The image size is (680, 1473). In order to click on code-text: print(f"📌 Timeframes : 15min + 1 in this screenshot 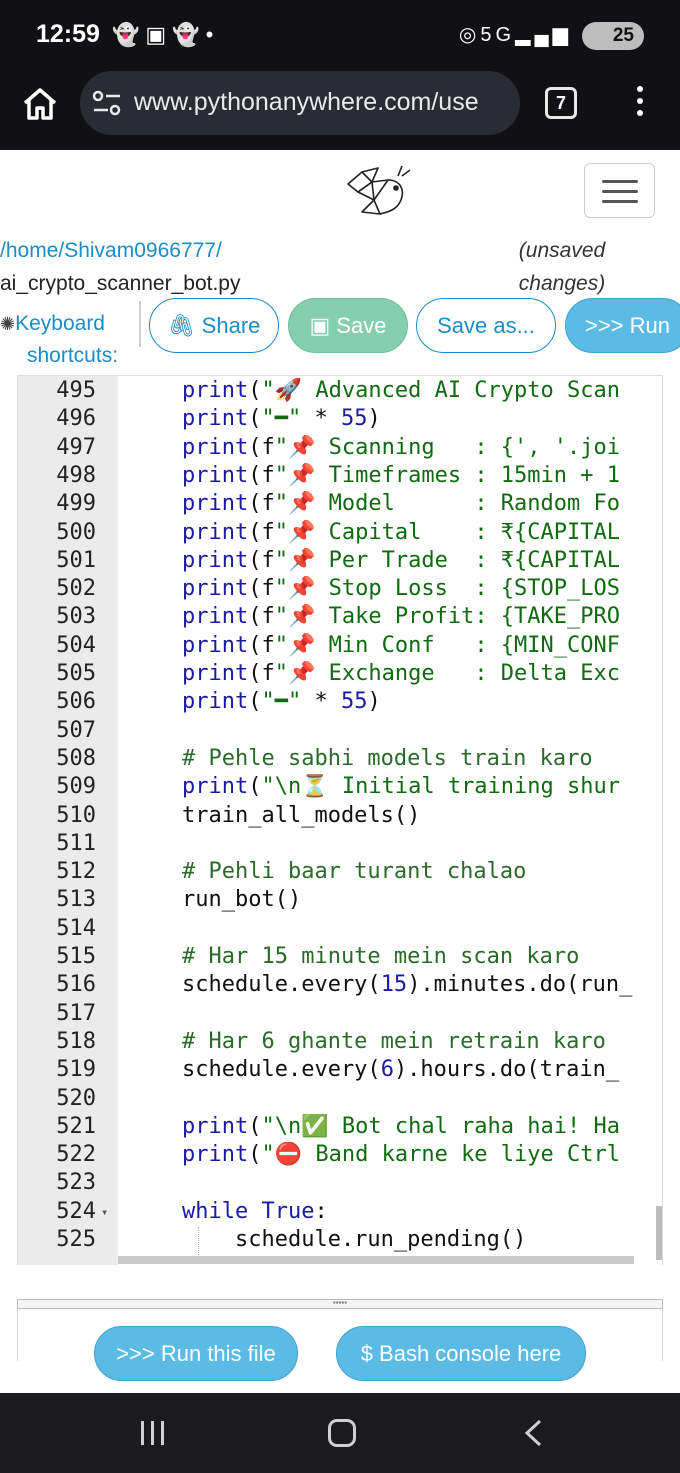, I will do `click(401, 475)`.